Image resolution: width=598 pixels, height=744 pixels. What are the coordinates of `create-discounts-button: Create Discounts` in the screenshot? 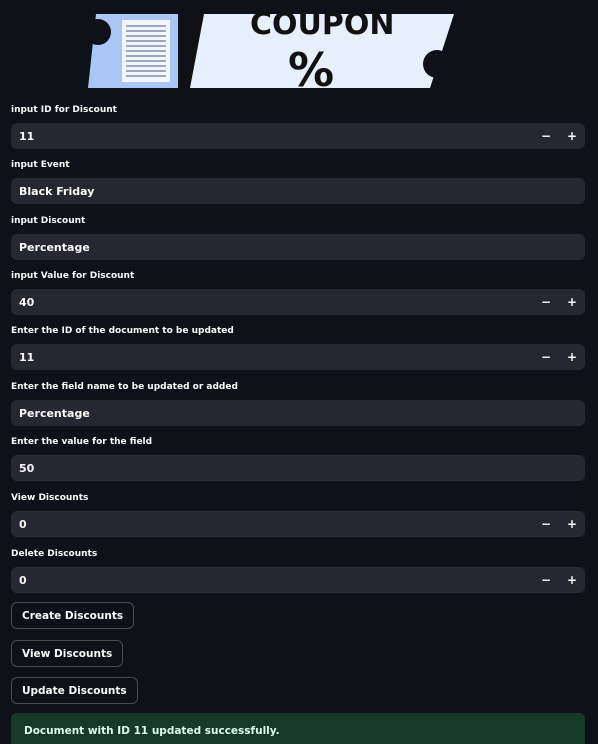 It's located at (73, 615).